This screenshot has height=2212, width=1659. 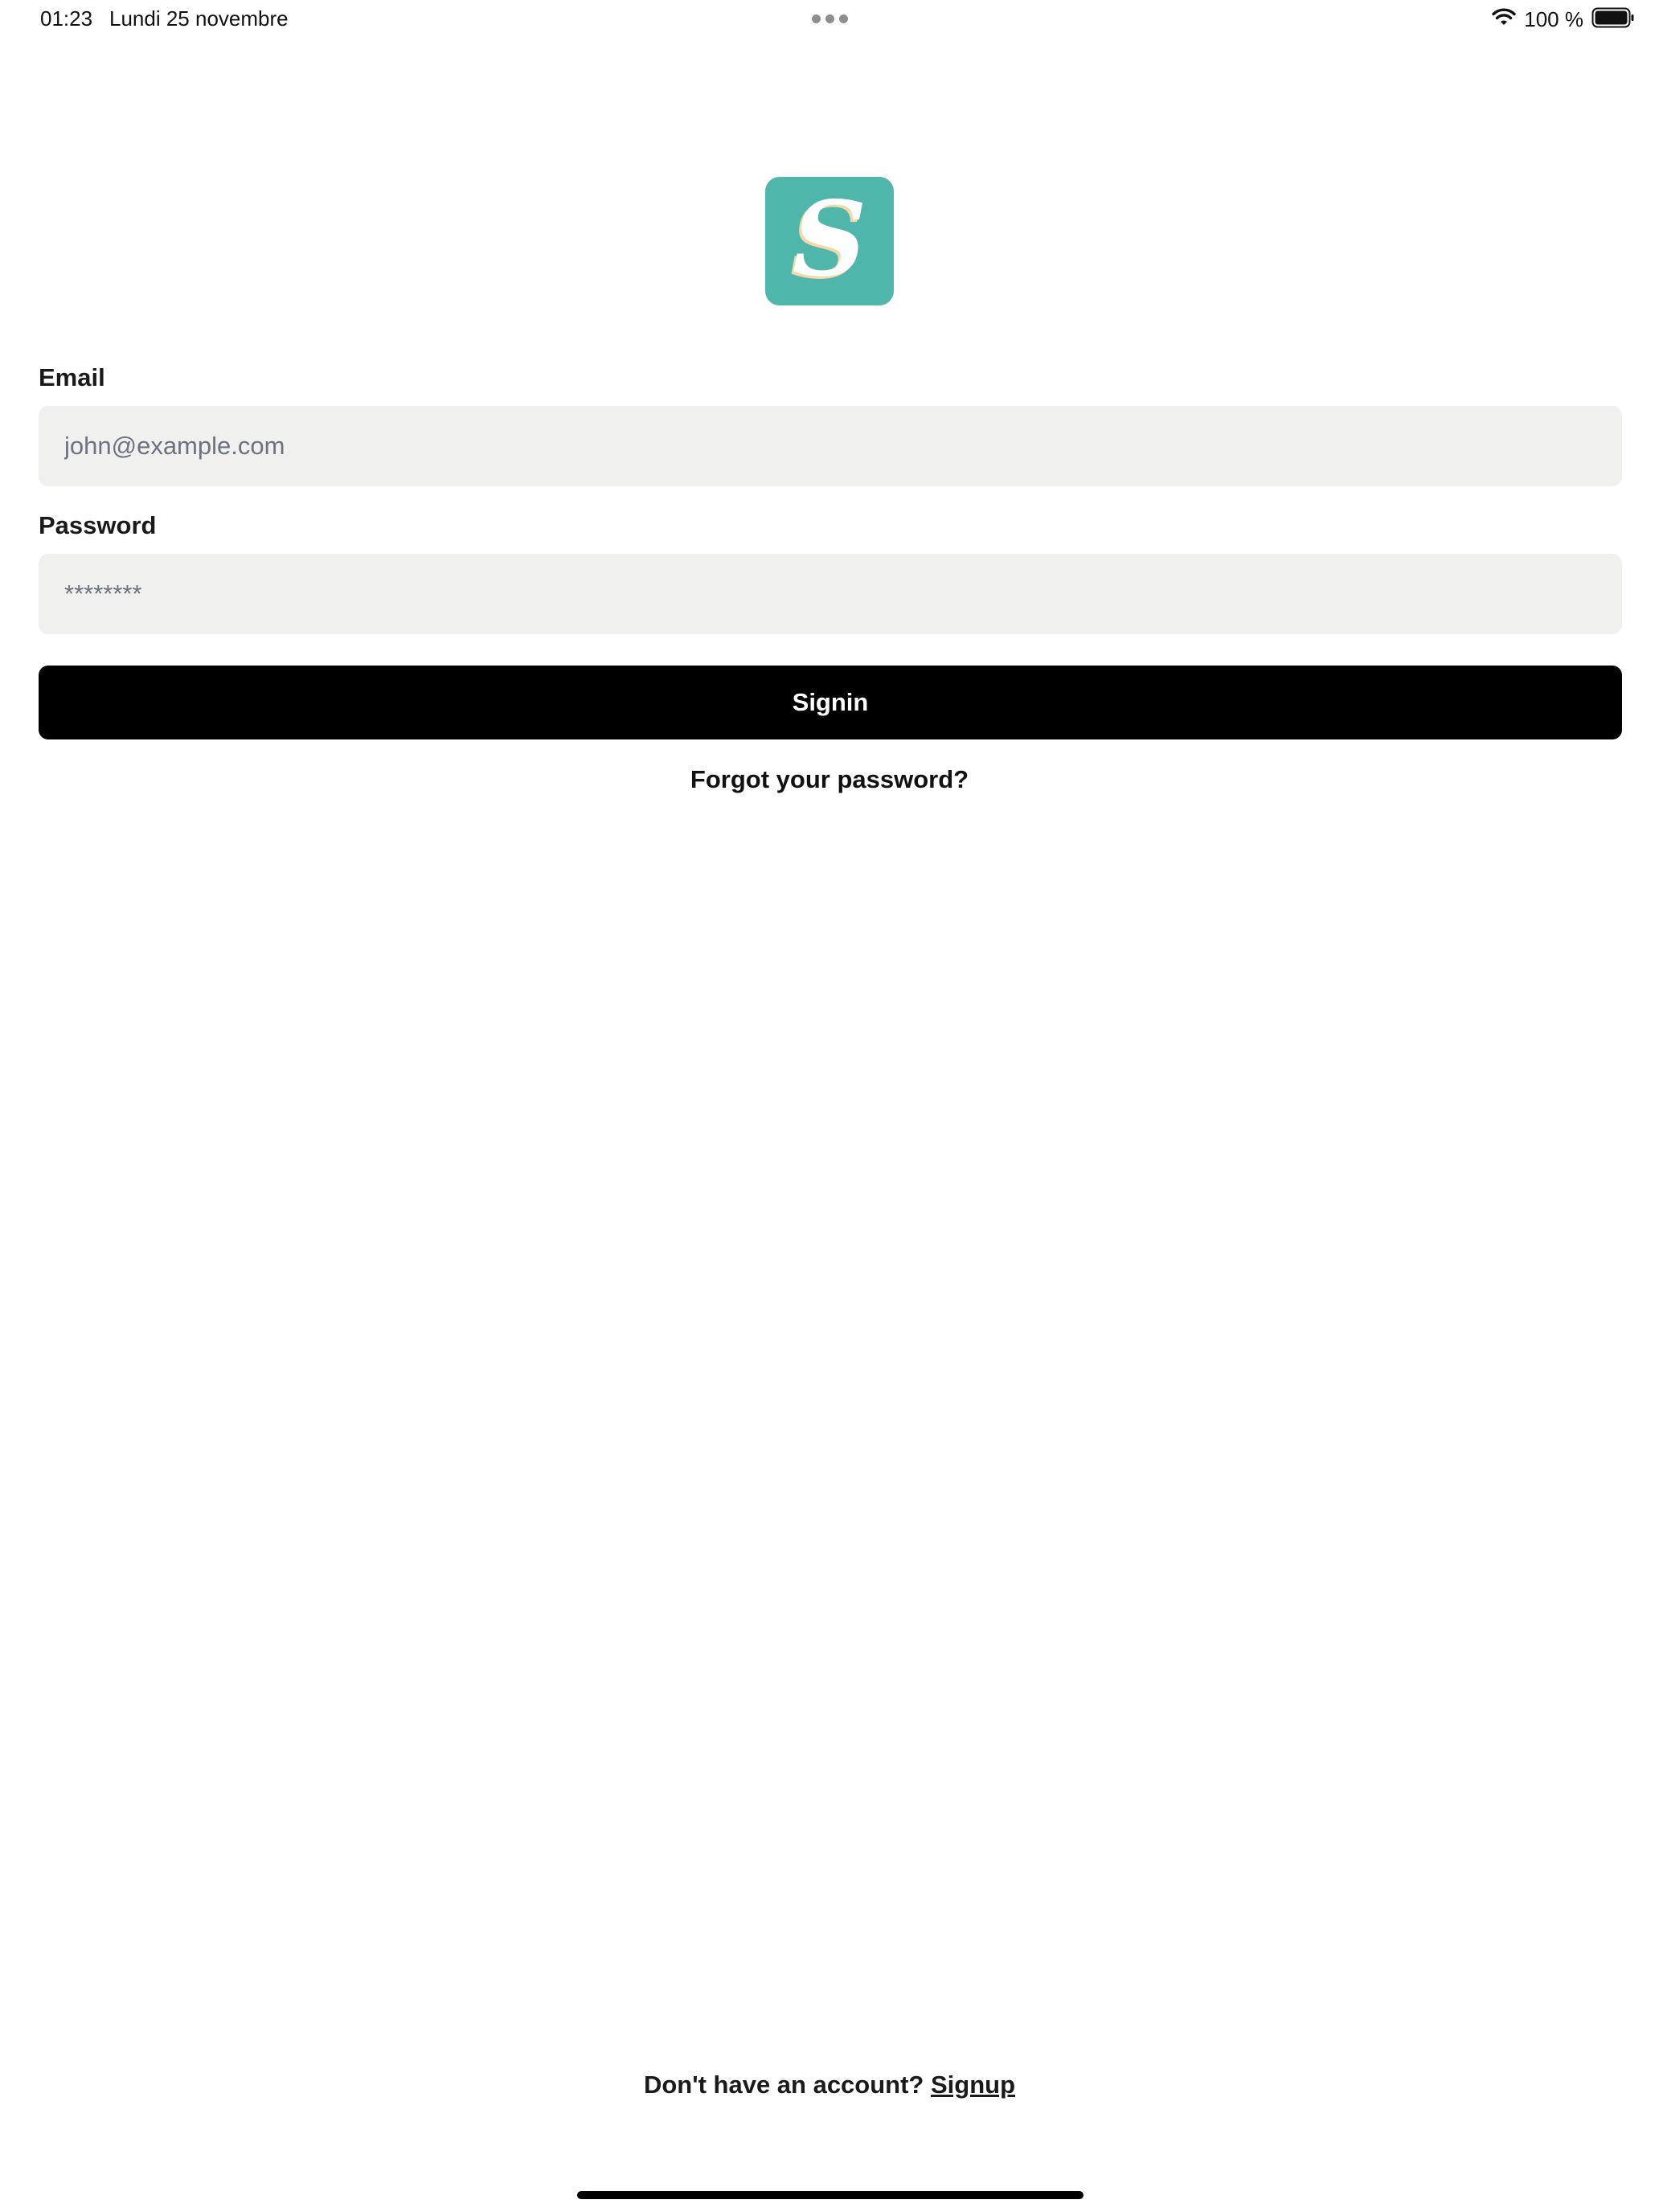 I want to click on status-bar: 01:23 Lundi 25 novembre 100 %, so click(x=829, y=19).